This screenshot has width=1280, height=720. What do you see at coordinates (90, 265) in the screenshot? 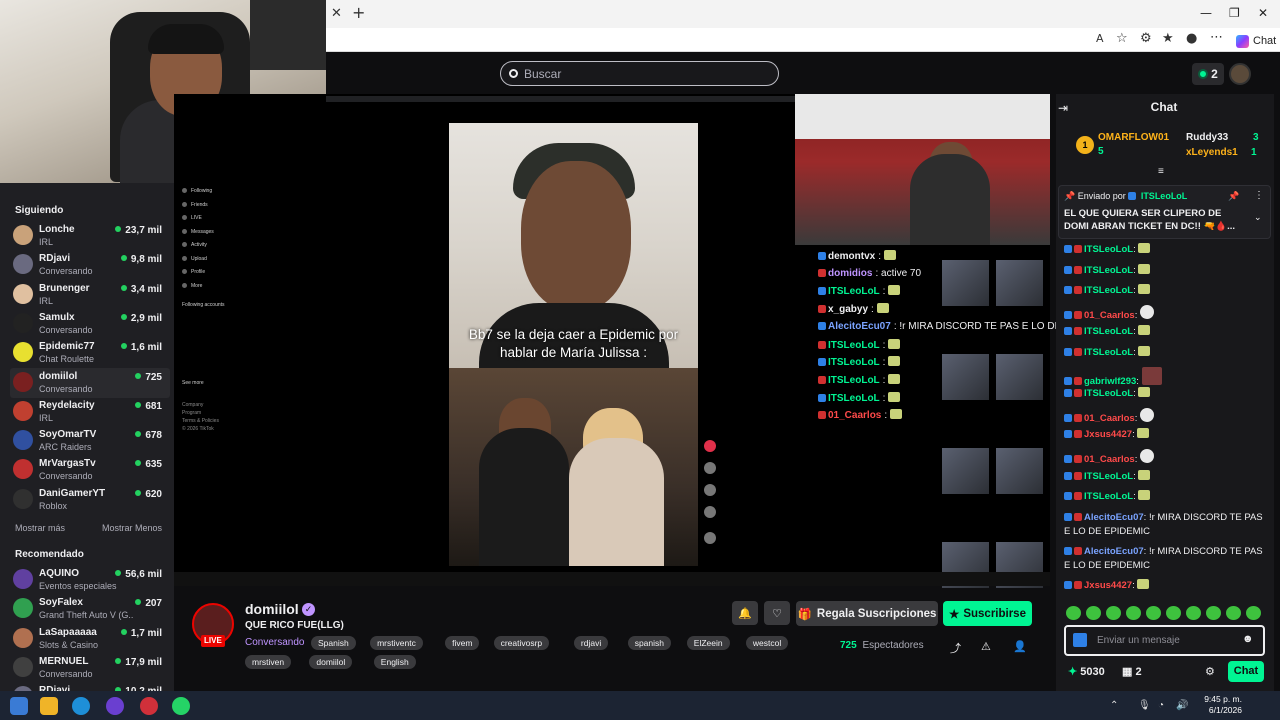
I see `sidebar-channel-item: RDjavi Conversando 9,8 mil` at bounding box center [90, 265].